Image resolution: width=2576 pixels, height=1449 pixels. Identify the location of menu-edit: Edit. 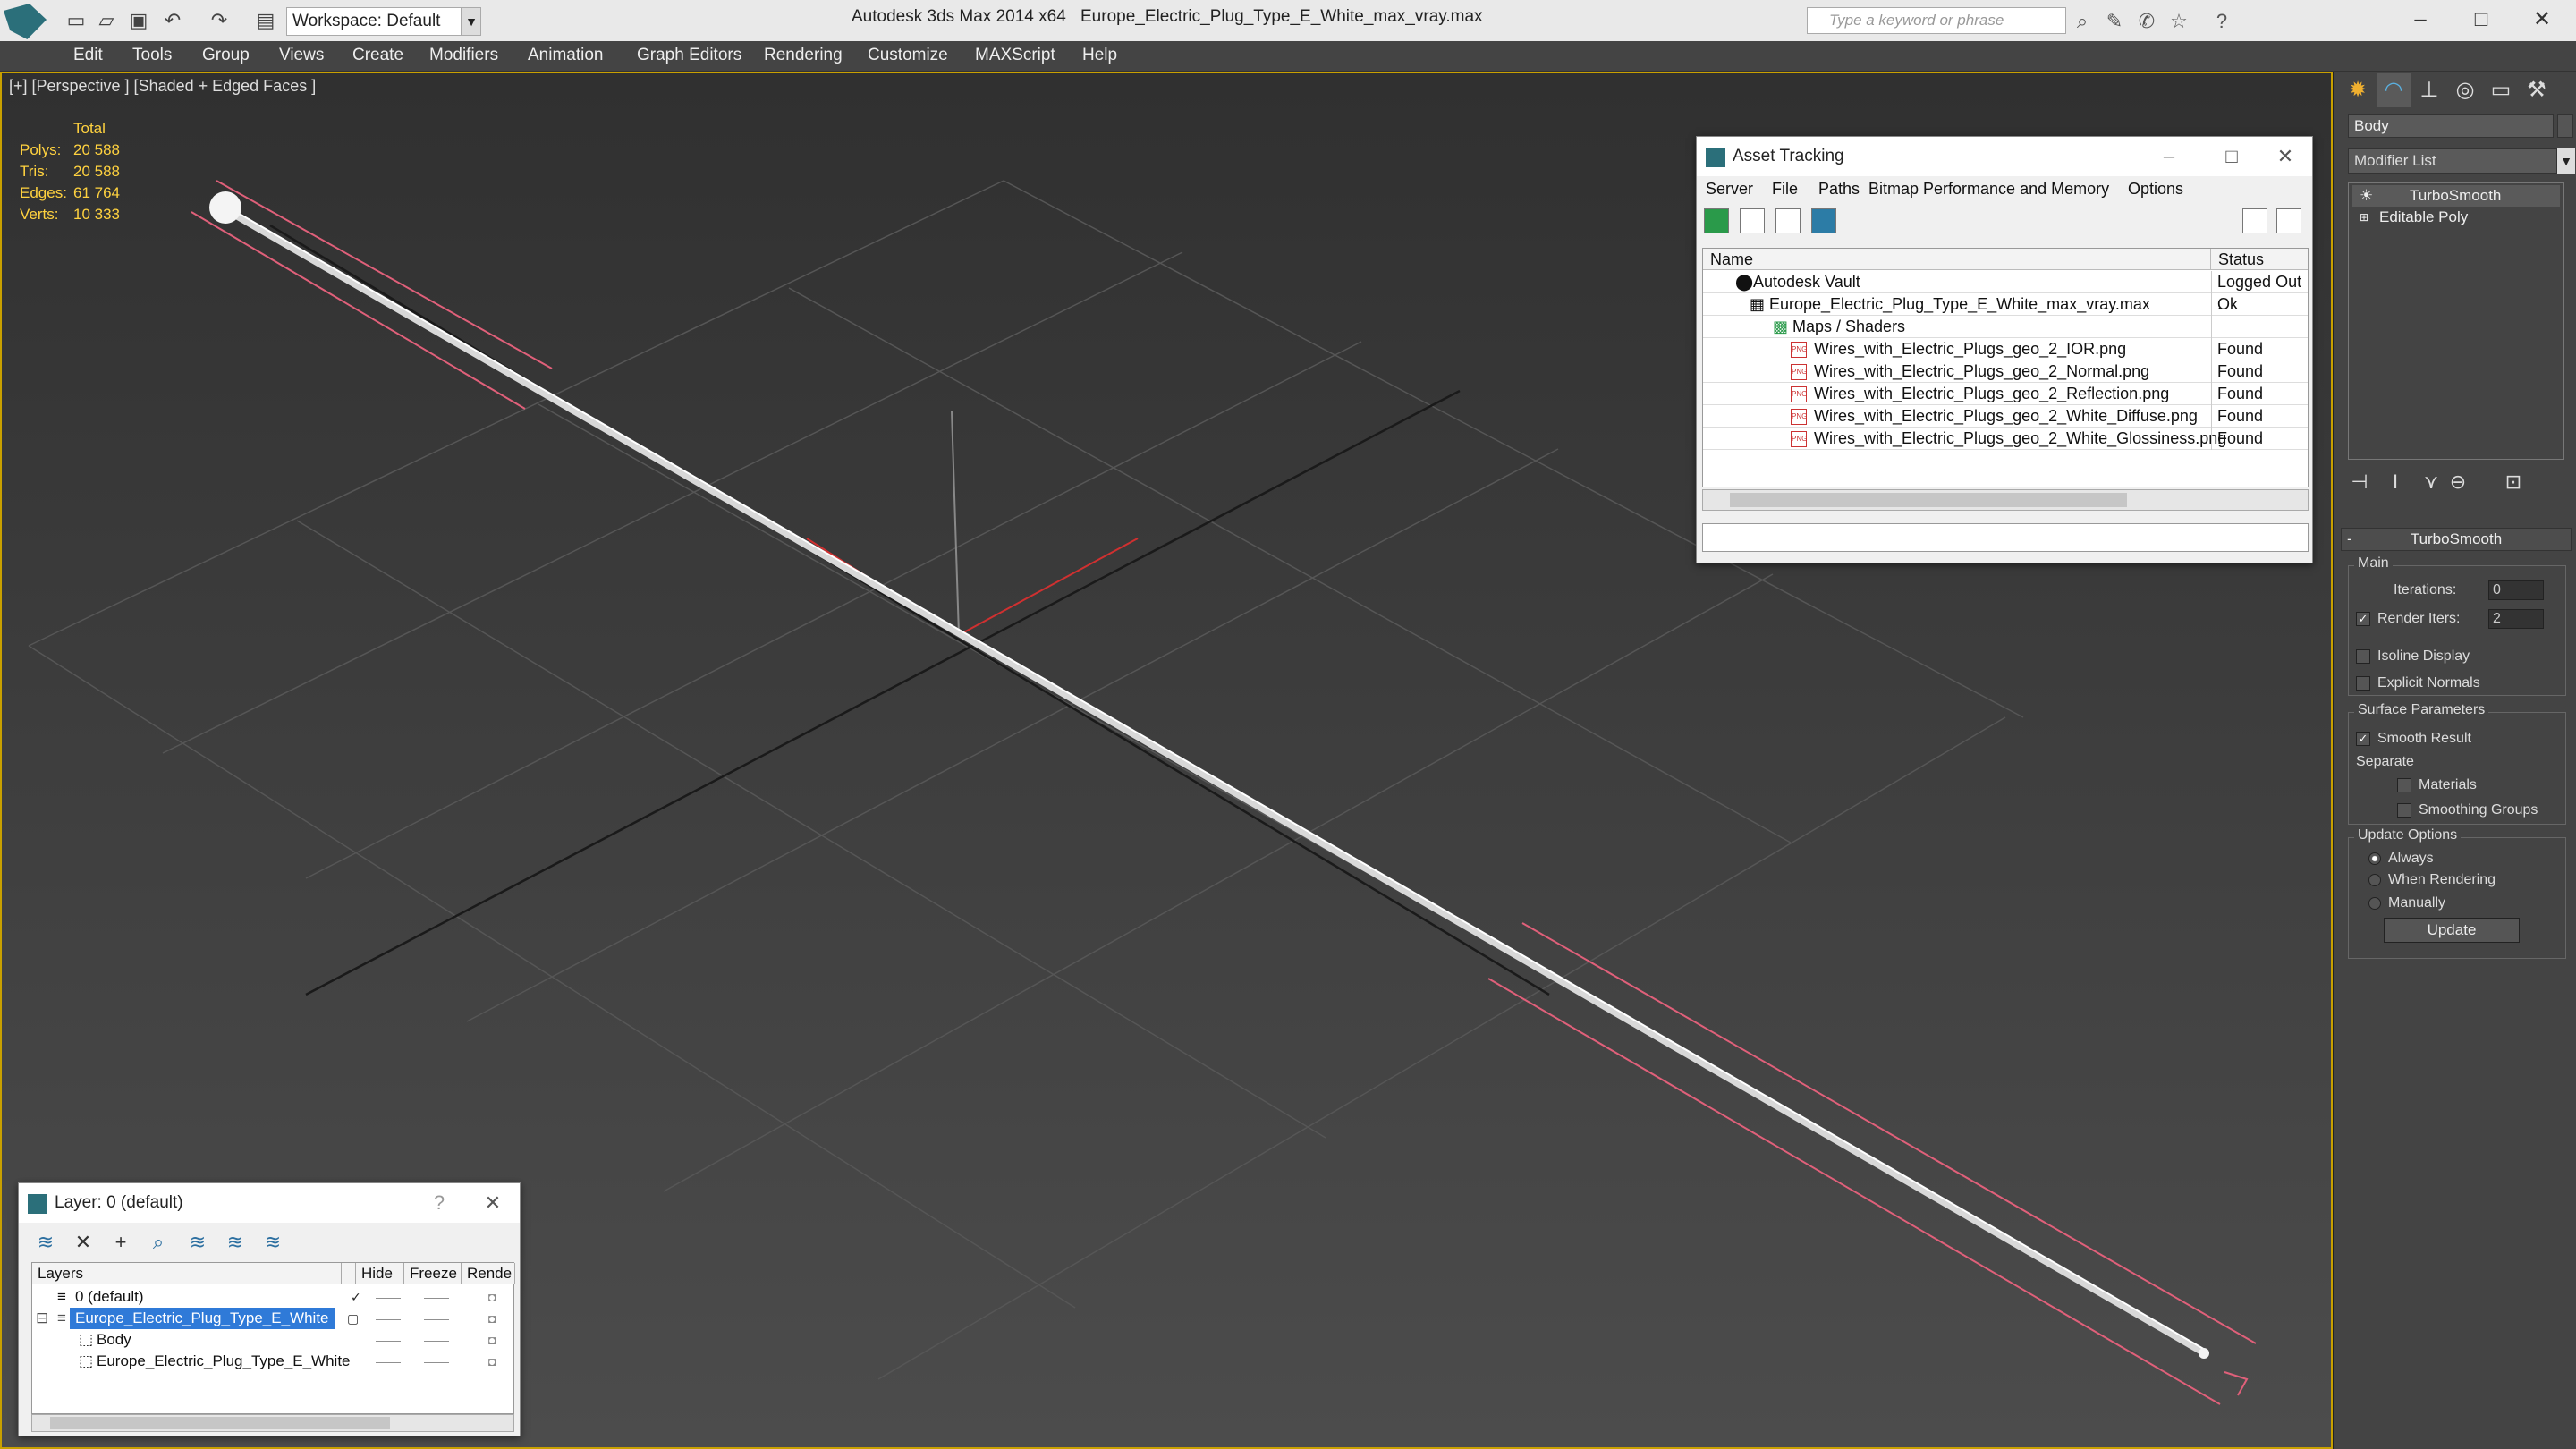
(88, 55).